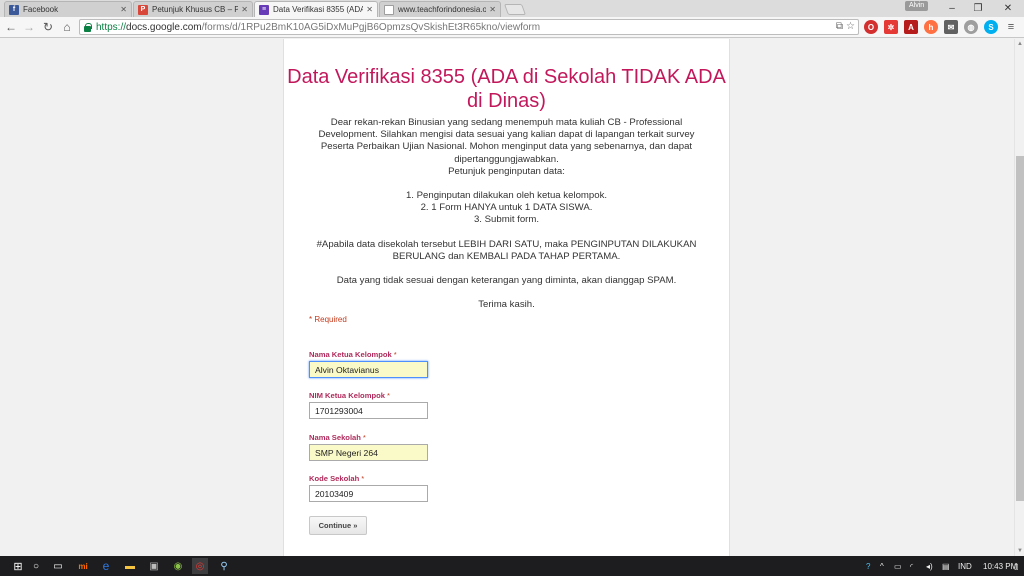 Image resolution: width=1024 pixels, height=576 pixels. Describe the element at coordinates (971, 27) in the screenshot. I see `globe-icon: ◍` at that location.